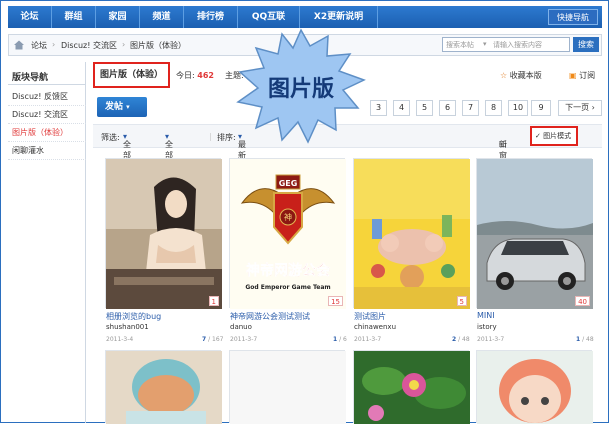 The width and height of the screenshot is (609, 424). What do you see at coordinates (538, 136) in the screenshot?
I see `check-icon: ✓` at bounding box center [538, 136].